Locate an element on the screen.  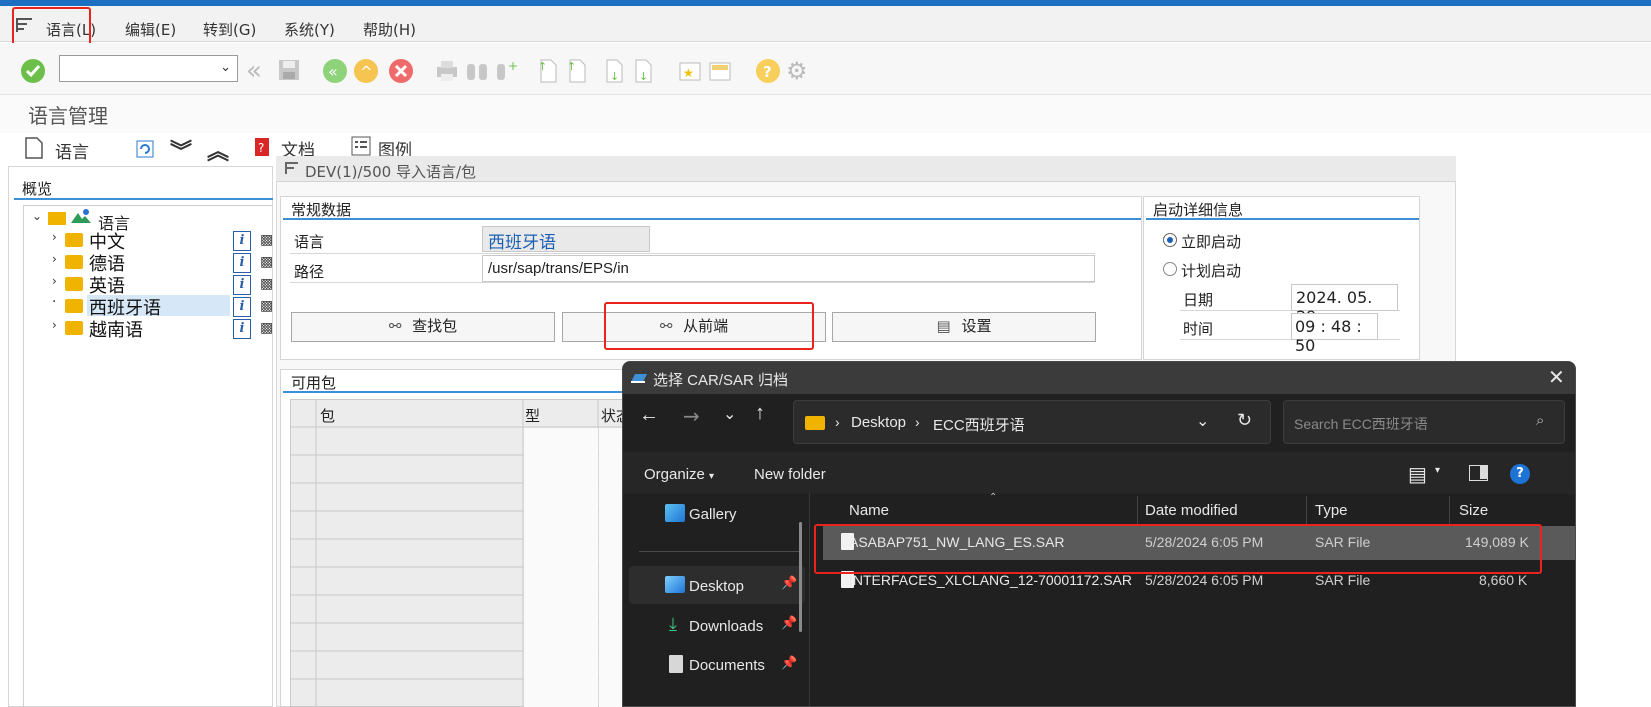
tree-item-chinese: › 中文 is located at coordinates (141, 241).